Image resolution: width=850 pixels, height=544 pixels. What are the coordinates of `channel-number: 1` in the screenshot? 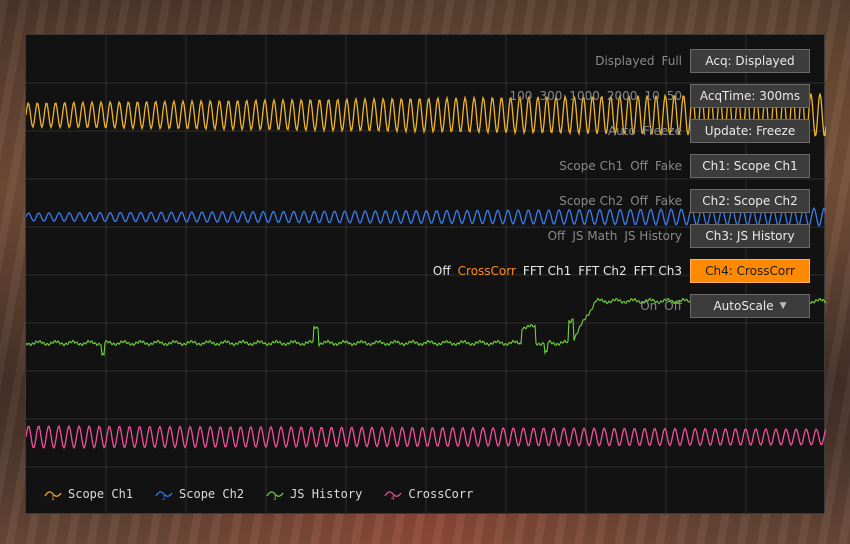 It's located at (53, 497).